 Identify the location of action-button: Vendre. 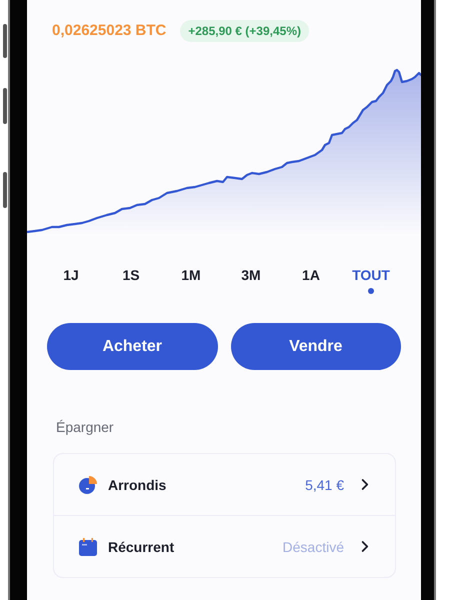
(315, 346).